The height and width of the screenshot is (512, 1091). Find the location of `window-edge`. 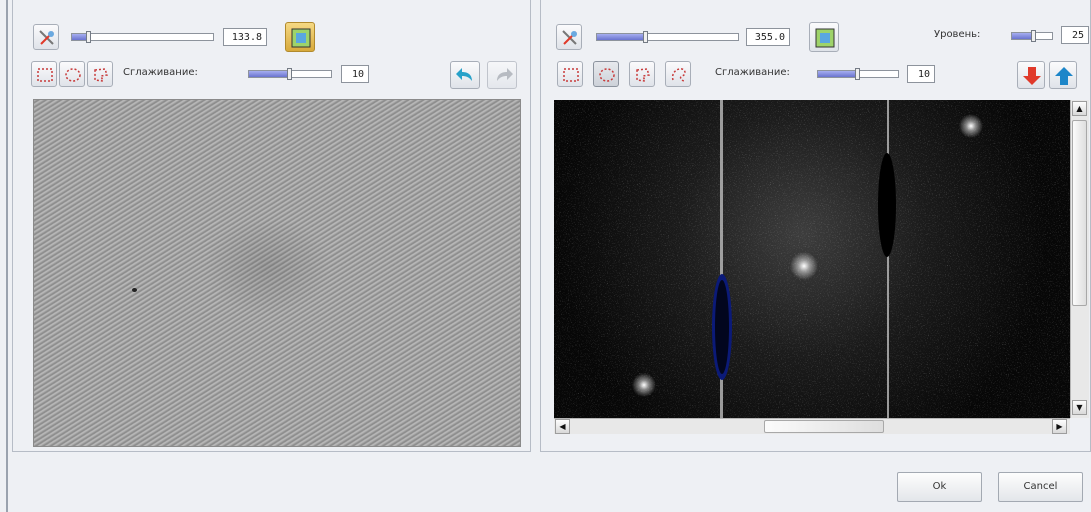

window-edge is located at coordinates (7, 256).